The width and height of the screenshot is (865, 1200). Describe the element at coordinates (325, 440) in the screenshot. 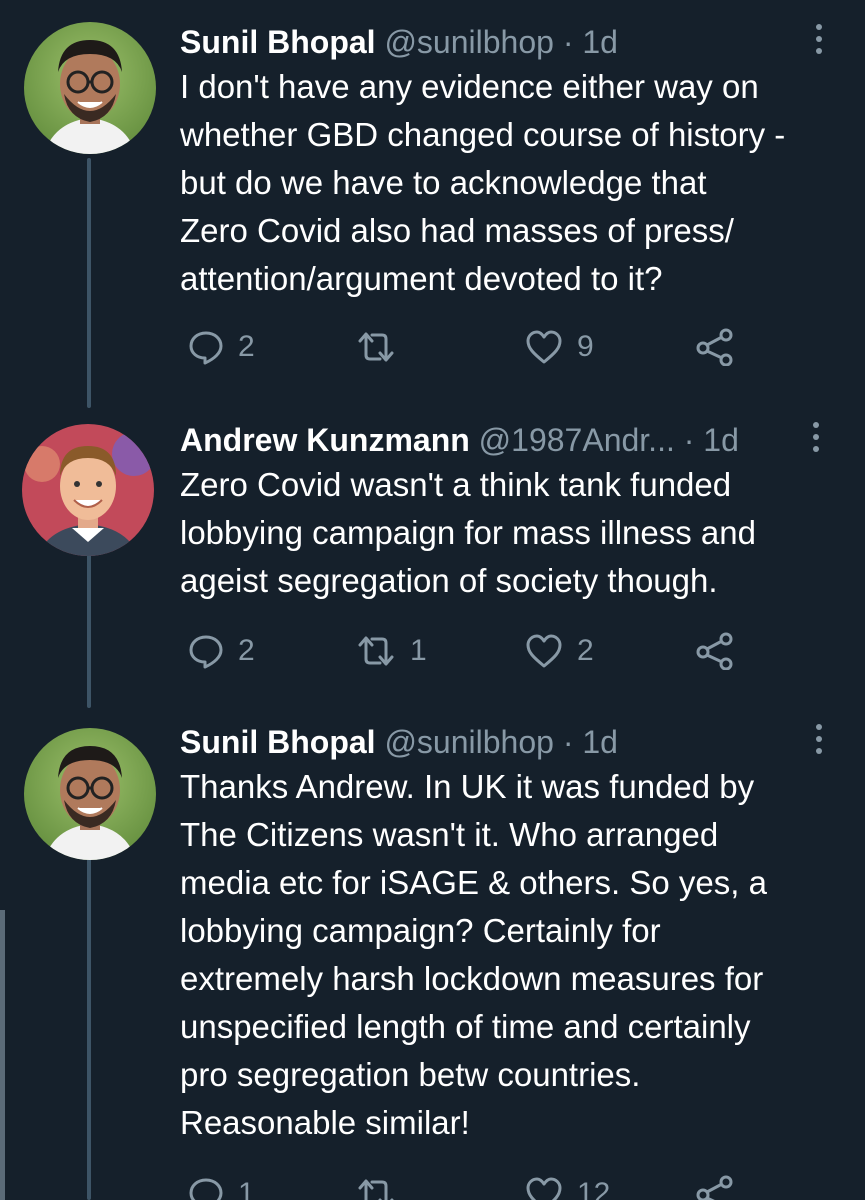

I see `display-name: Andrew Kunzmann` at that location.